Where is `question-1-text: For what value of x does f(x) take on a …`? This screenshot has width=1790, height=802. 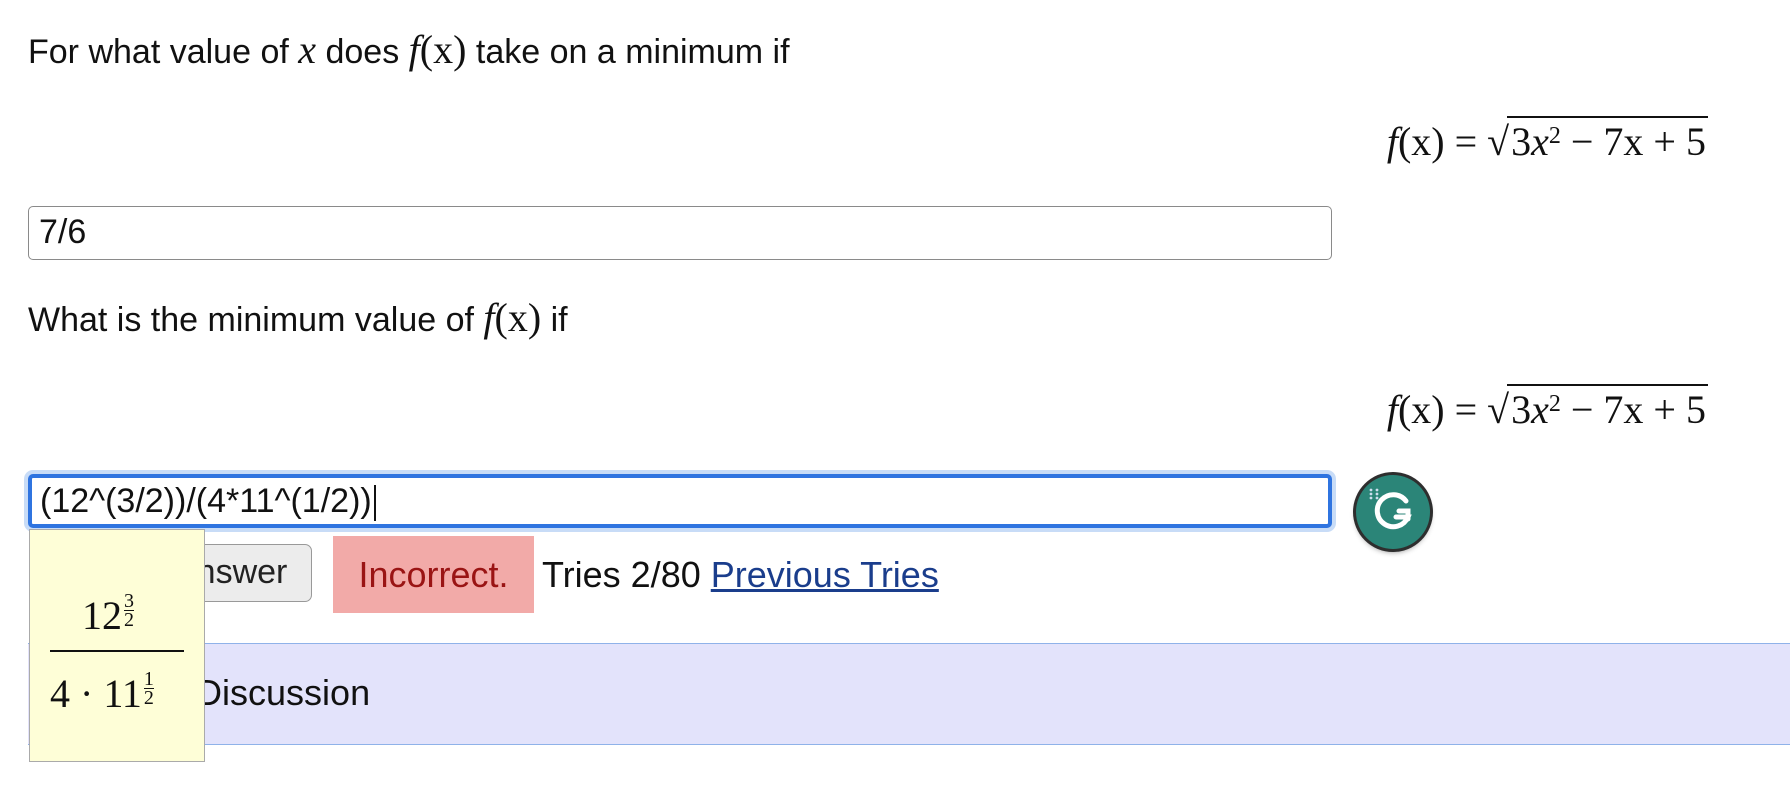
question-1-text: For what value of x does f(x) take on a … is located at coordinates (409, 49).